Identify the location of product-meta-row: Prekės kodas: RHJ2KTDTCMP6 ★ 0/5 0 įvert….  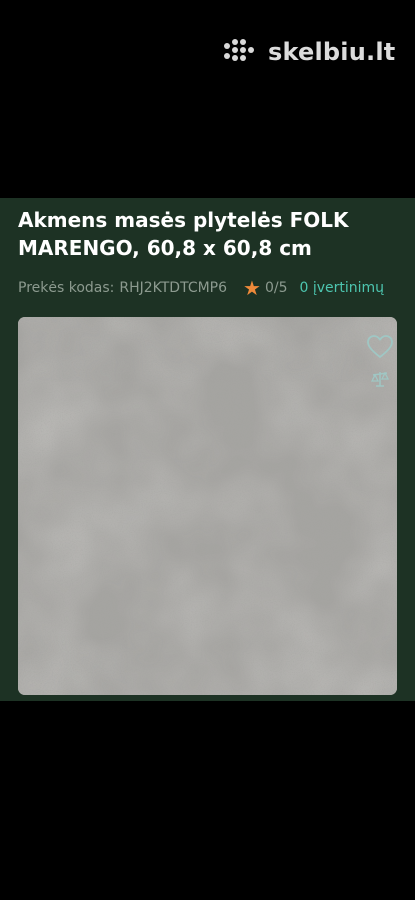
(211, 288).